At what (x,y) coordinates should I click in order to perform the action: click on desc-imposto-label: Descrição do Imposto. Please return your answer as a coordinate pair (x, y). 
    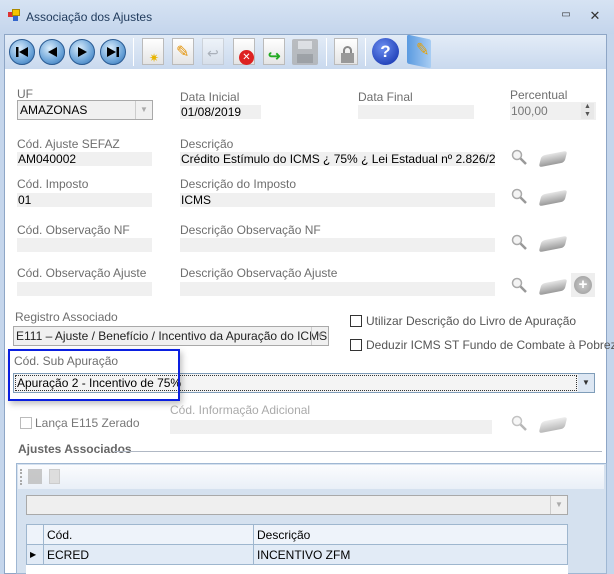
    Looking at the image, I should click on (238, 184).